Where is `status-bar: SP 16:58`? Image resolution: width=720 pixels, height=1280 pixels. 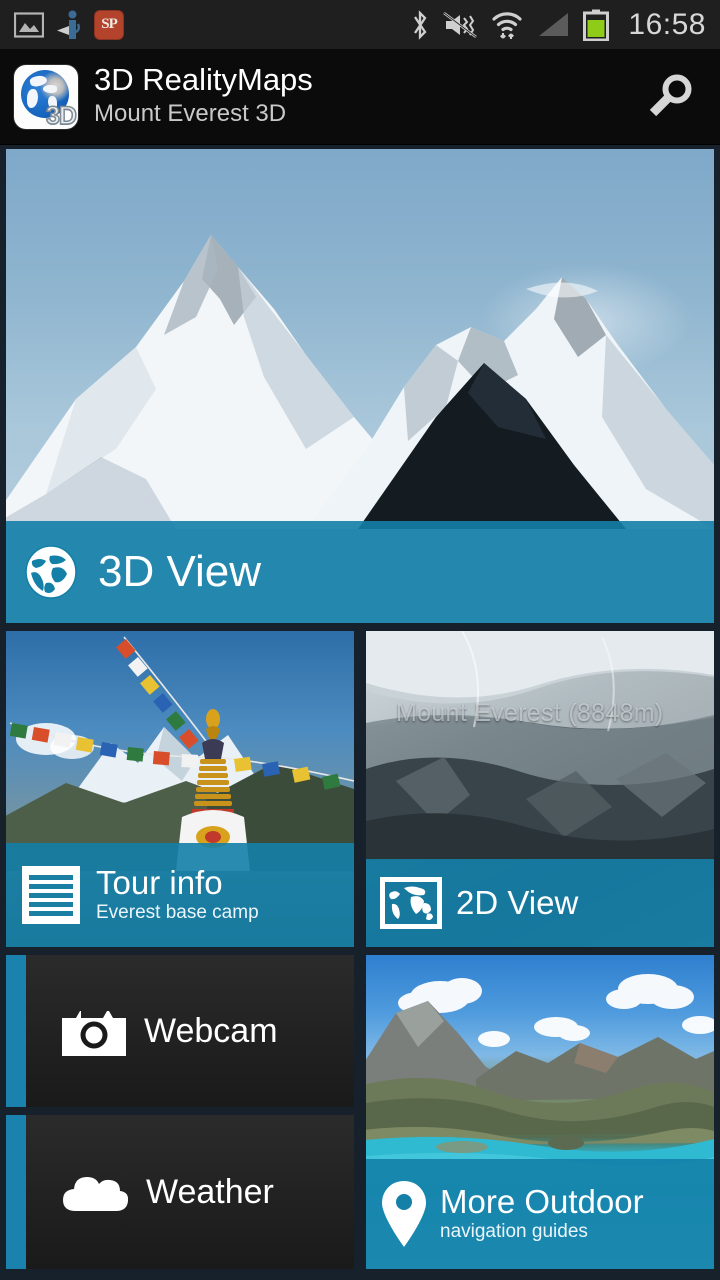 status-bar: SP 16:58 is located at coordinates (360, 24).